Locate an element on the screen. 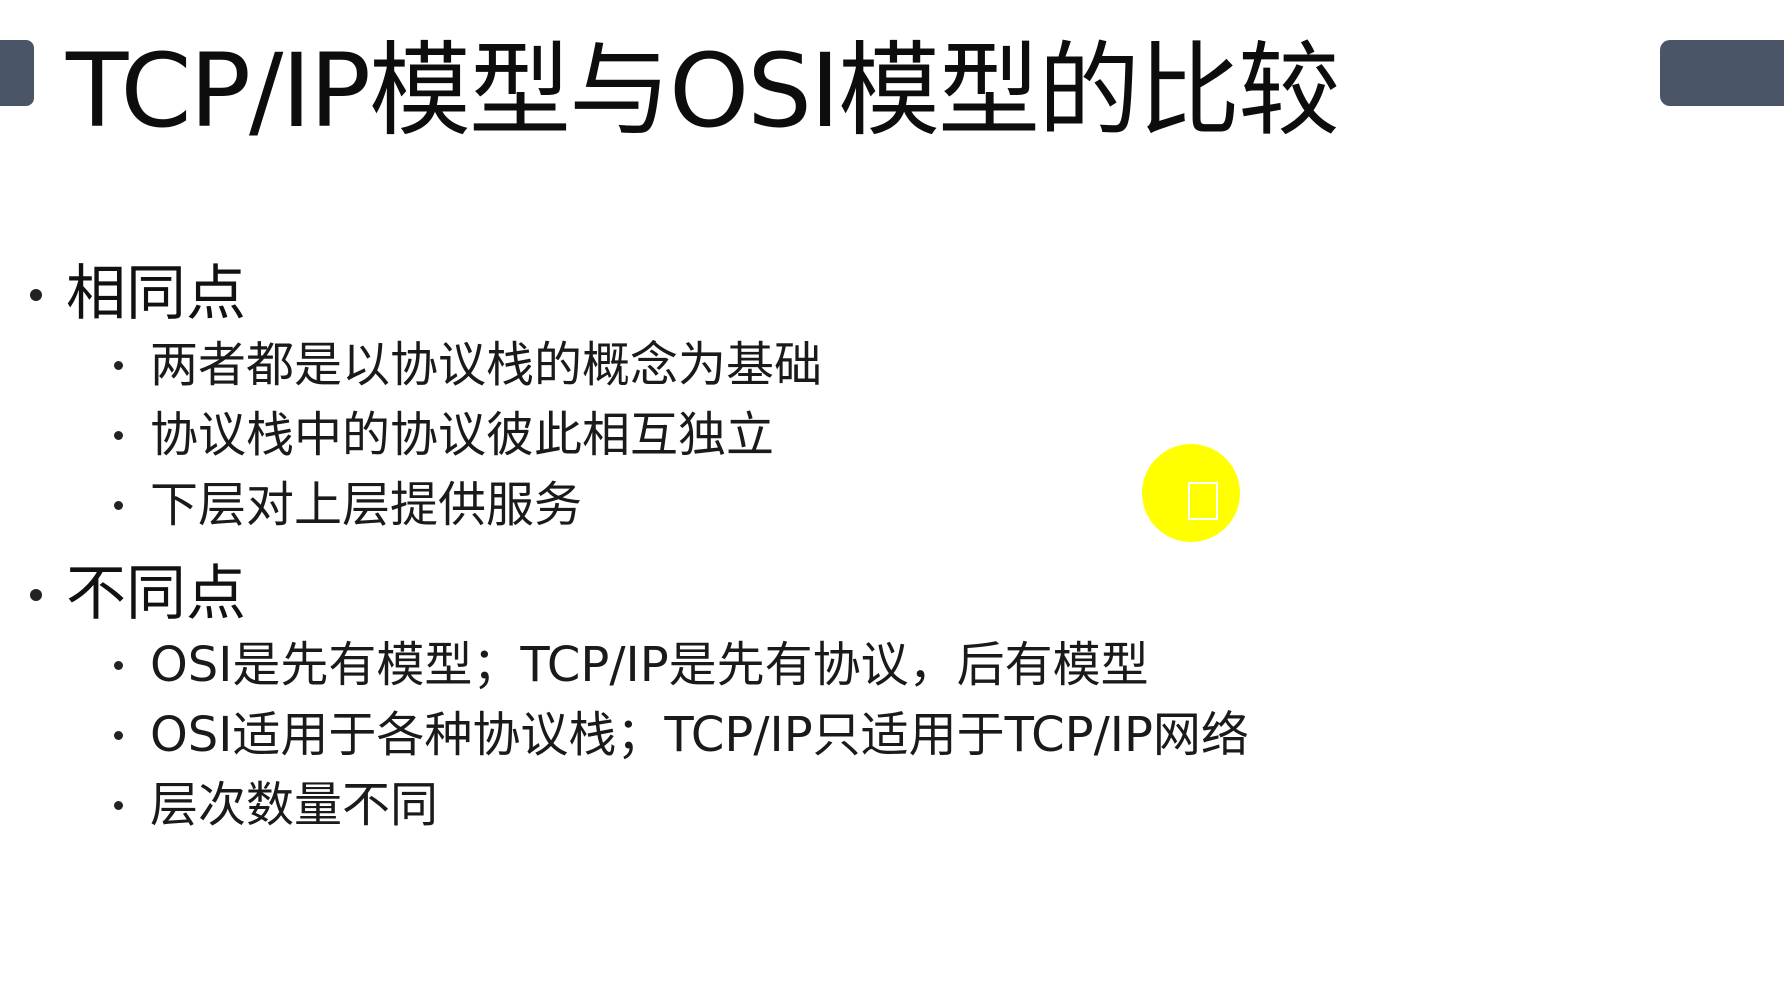  cursor-highlight-icon is located at coordinates (1191, 493).